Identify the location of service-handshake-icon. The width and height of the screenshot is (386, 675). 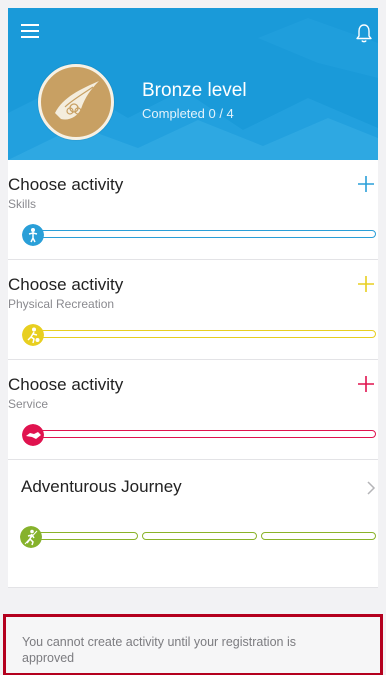
(33, 435).